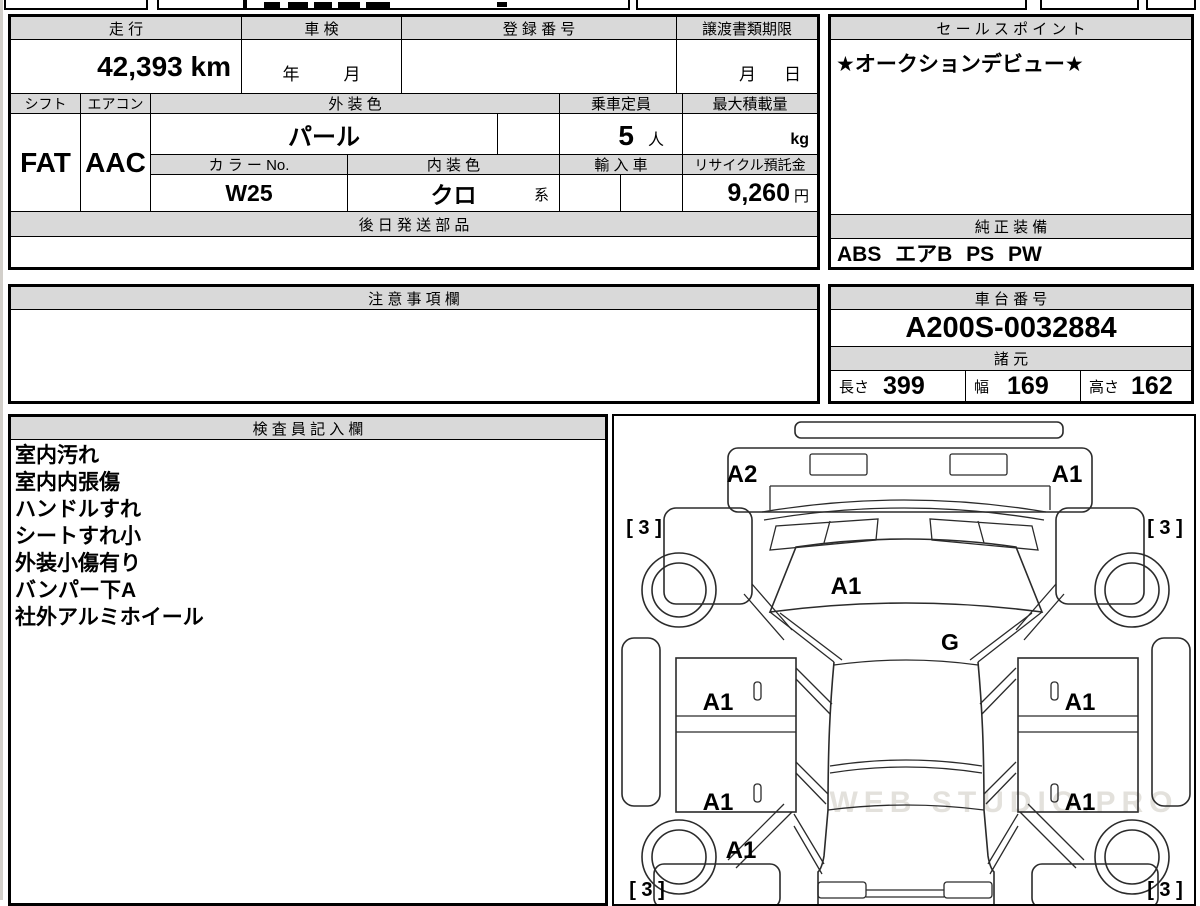  I want to click on shift-header: シフト, so click(45, 103).